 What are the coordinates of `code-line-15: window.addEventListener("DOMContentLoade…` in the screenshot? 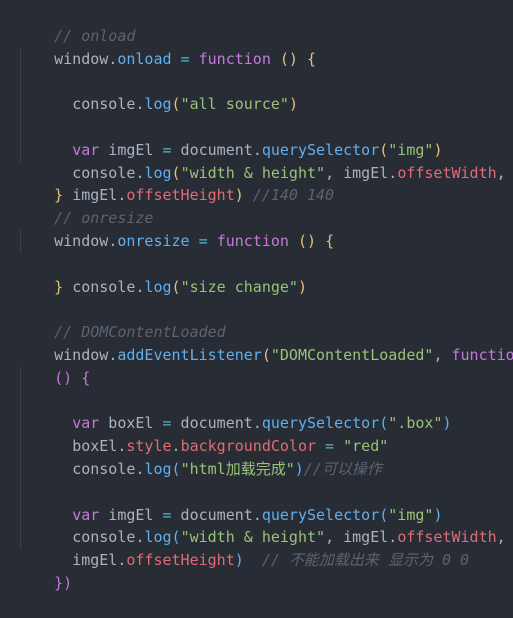 It's located at (256, 332).